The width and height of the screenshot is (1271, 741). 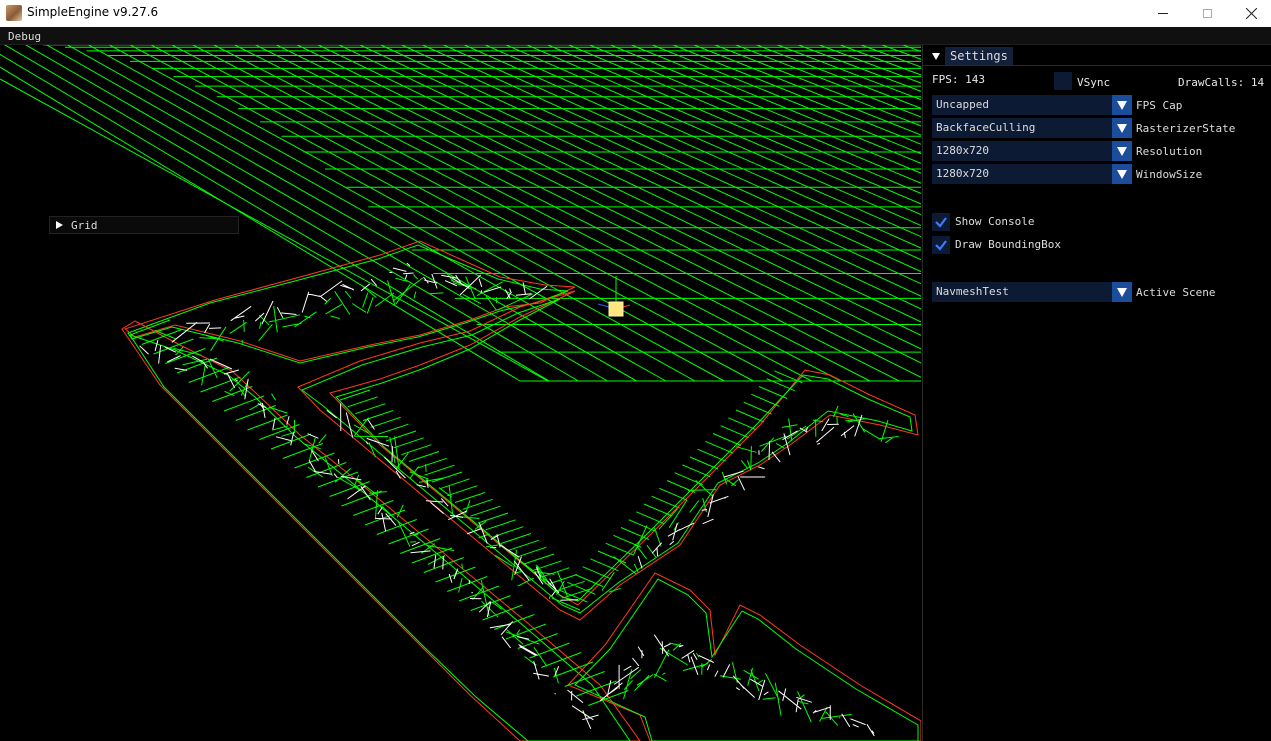 I want to click on menu-debug: Debug, so click(x=24, y=36).